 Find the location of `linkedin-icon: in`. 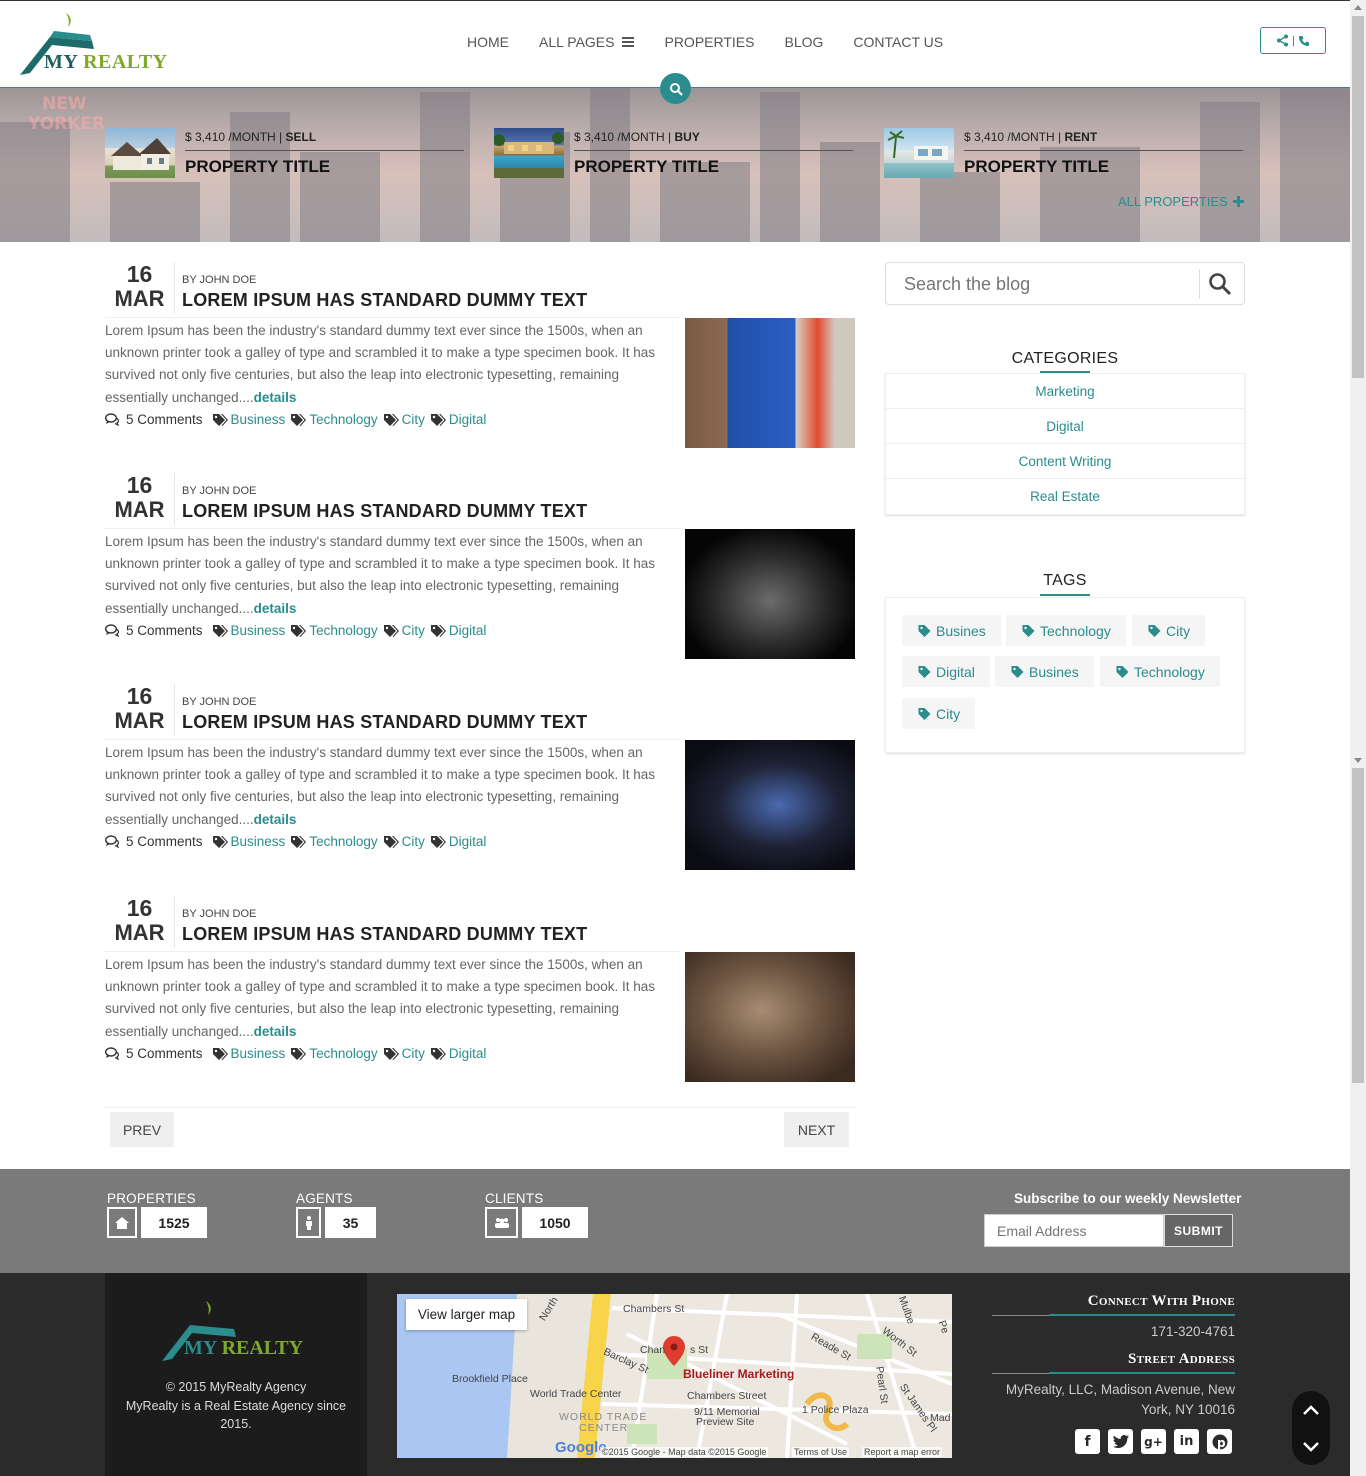

linkedin-icon: in is located at coordinates (1186, 1441).